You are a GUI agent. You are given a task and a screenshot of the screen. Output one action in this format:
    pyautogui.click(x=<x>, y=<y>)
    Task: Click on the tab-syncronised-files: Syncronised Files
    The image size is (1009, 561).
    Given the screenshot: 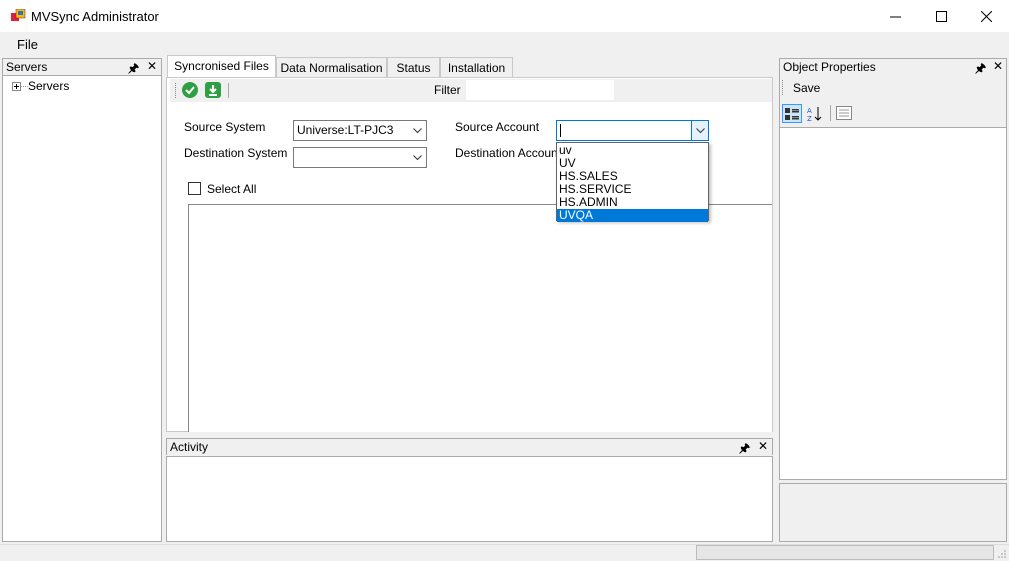 What is the action you would take?
    pyautogui.click(x=221, y=66)
    